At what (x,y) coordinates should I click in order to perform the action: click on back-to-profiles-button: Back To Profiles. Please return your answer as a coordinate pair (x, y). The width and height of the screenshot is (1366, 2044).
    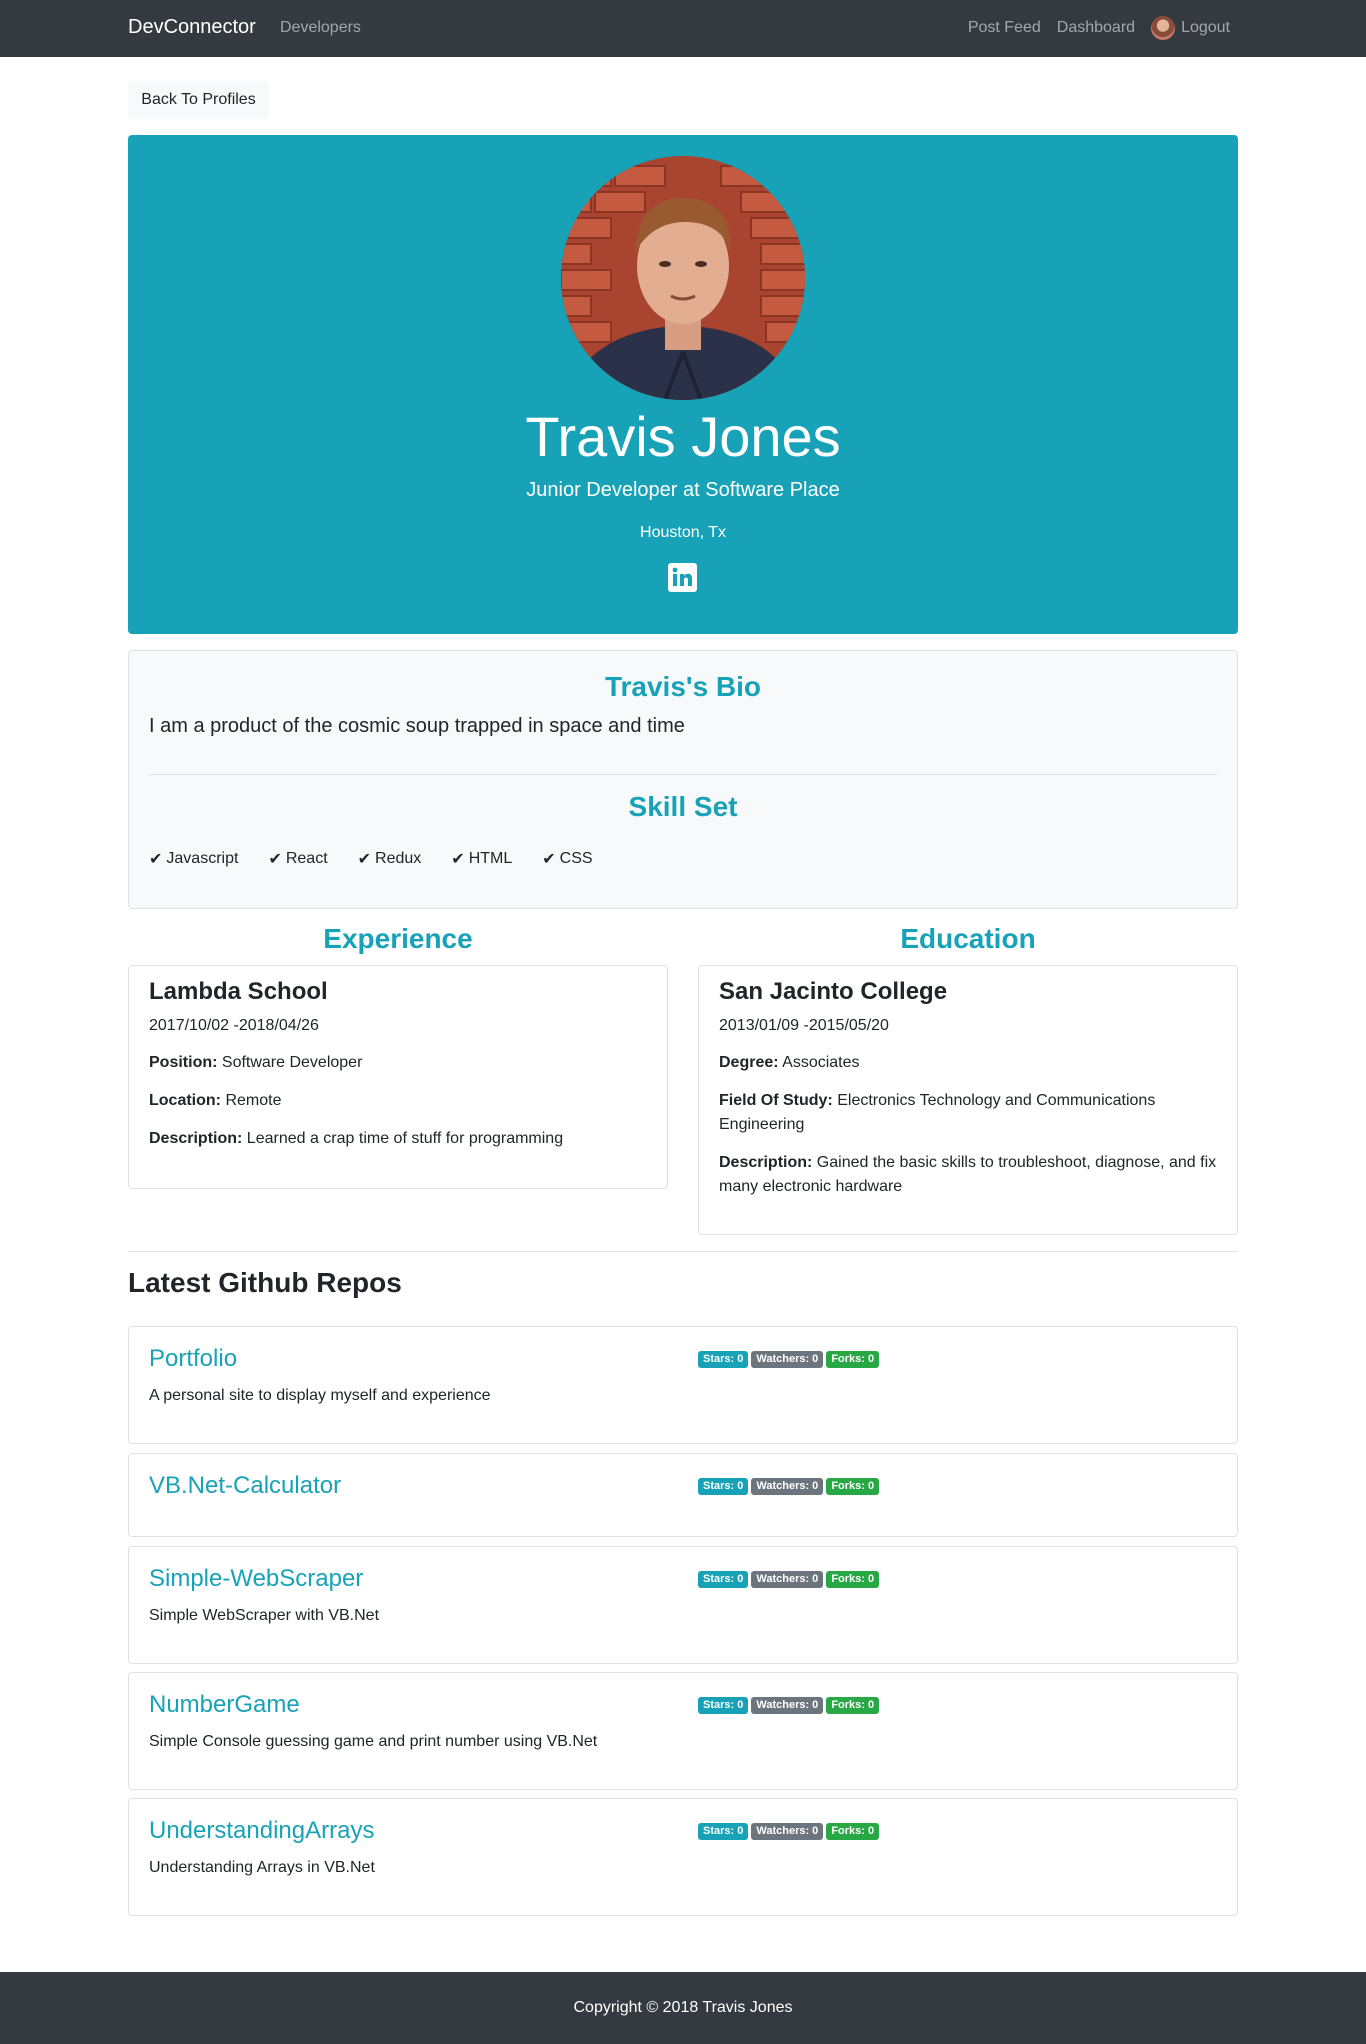
    Looking at the image, I should click on (198, 100).